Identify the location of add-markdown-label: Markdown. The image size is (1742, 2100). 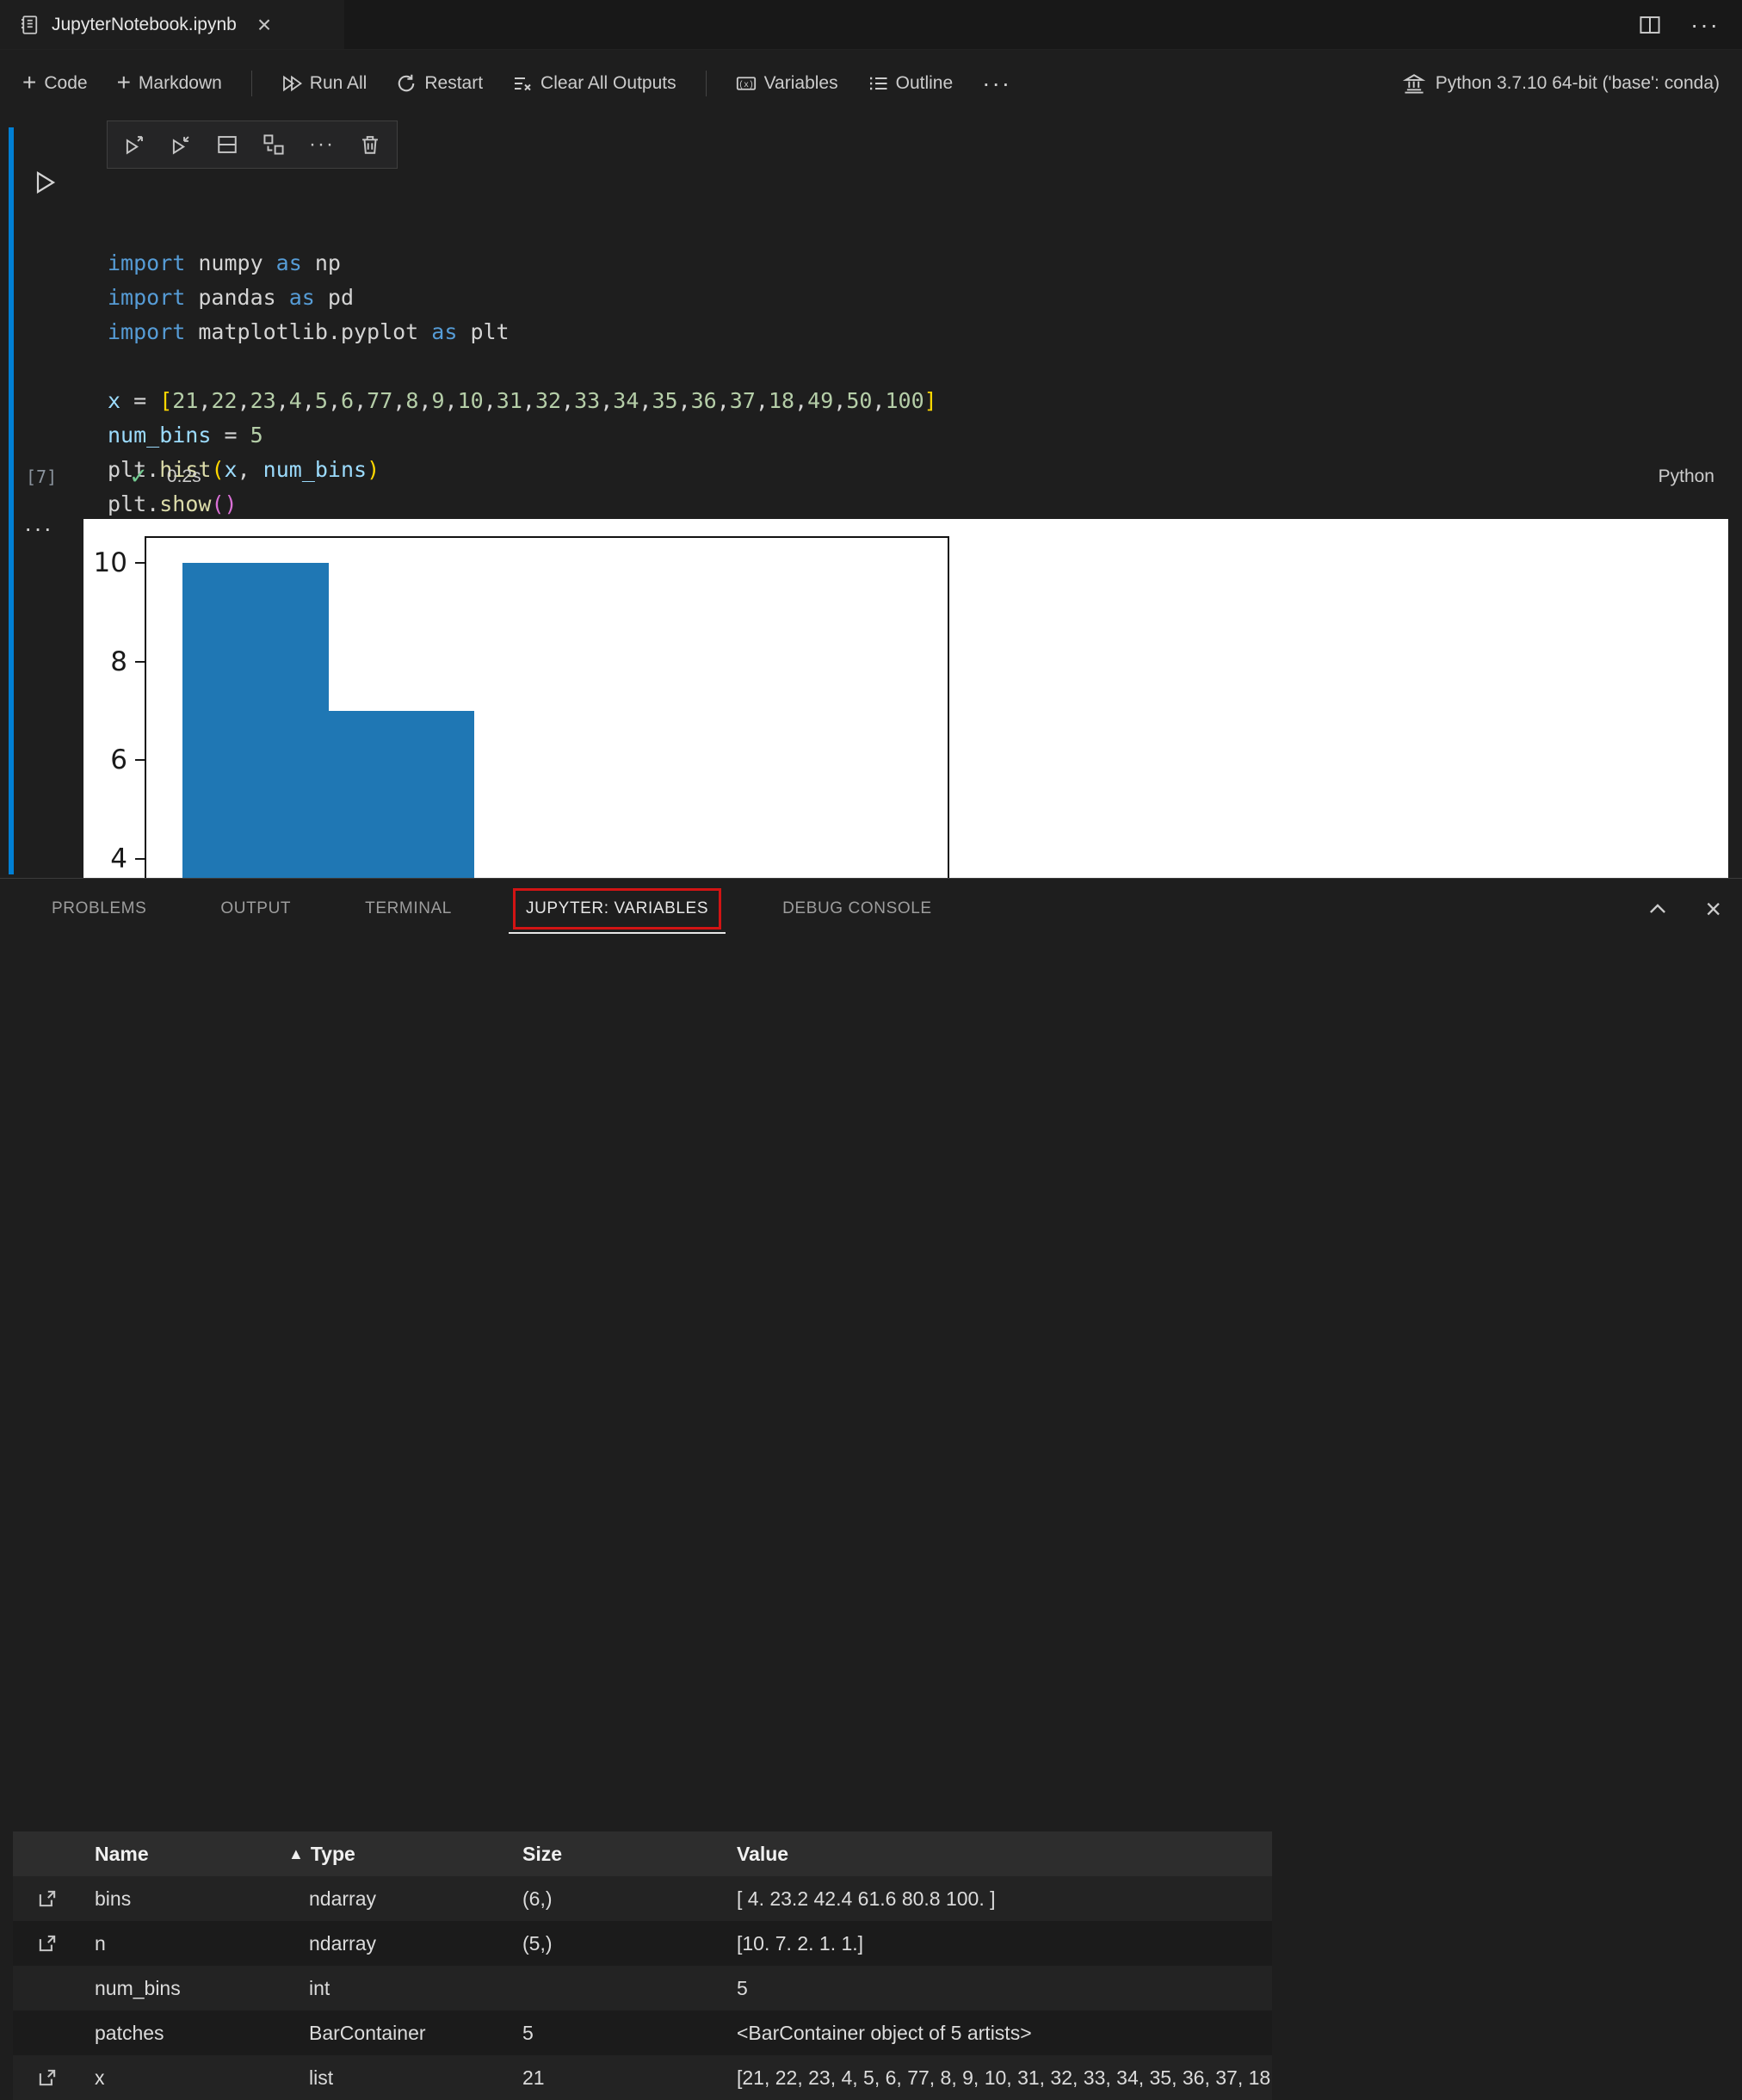
(180, 83).